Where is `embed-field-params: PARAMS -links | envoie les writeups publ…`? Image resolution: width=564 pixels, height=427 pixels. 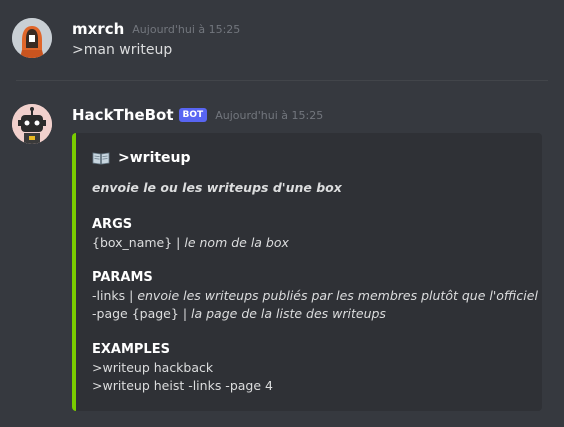 embed-field-params: PARAMS -links | envoie les writeups publ… is located at coordinates (315, 296).